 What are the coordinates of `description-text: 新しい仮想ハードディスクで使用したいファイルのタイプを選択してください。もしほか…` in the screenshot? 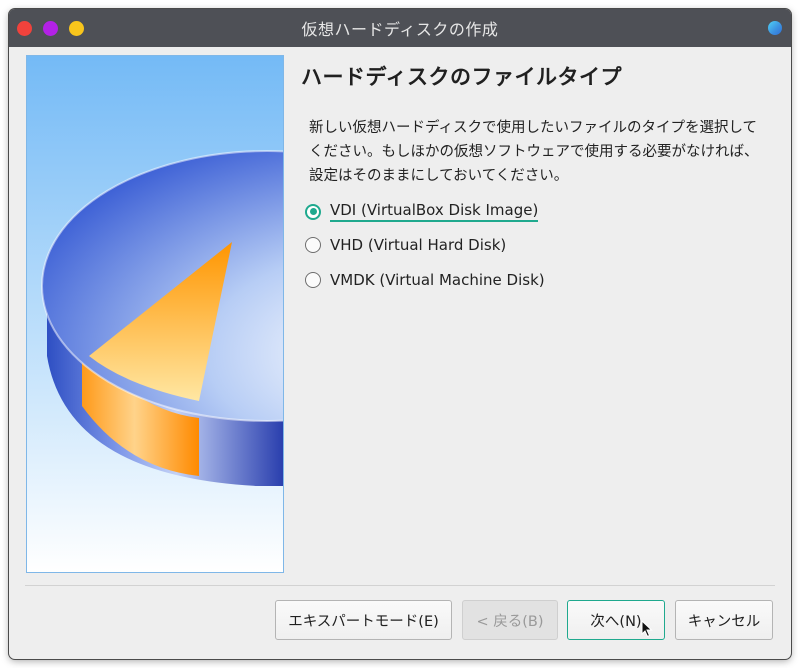 It's located at (534, 152).